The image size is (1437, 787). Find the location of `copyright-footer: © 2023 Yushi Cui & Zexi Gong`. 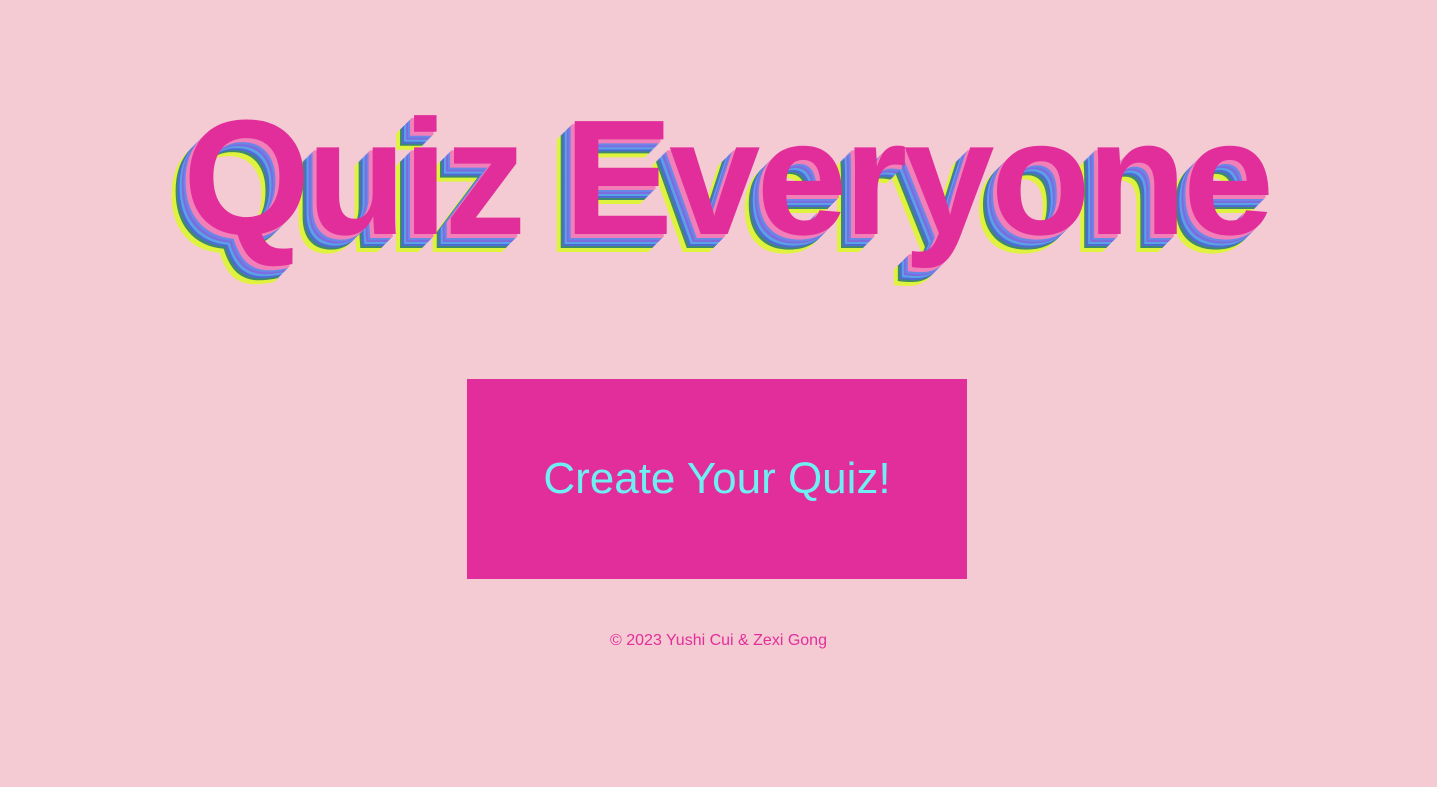

copyright-footer: © 2023 Yushi Cui & Zexi Gong is located at coordinates (718, 640).